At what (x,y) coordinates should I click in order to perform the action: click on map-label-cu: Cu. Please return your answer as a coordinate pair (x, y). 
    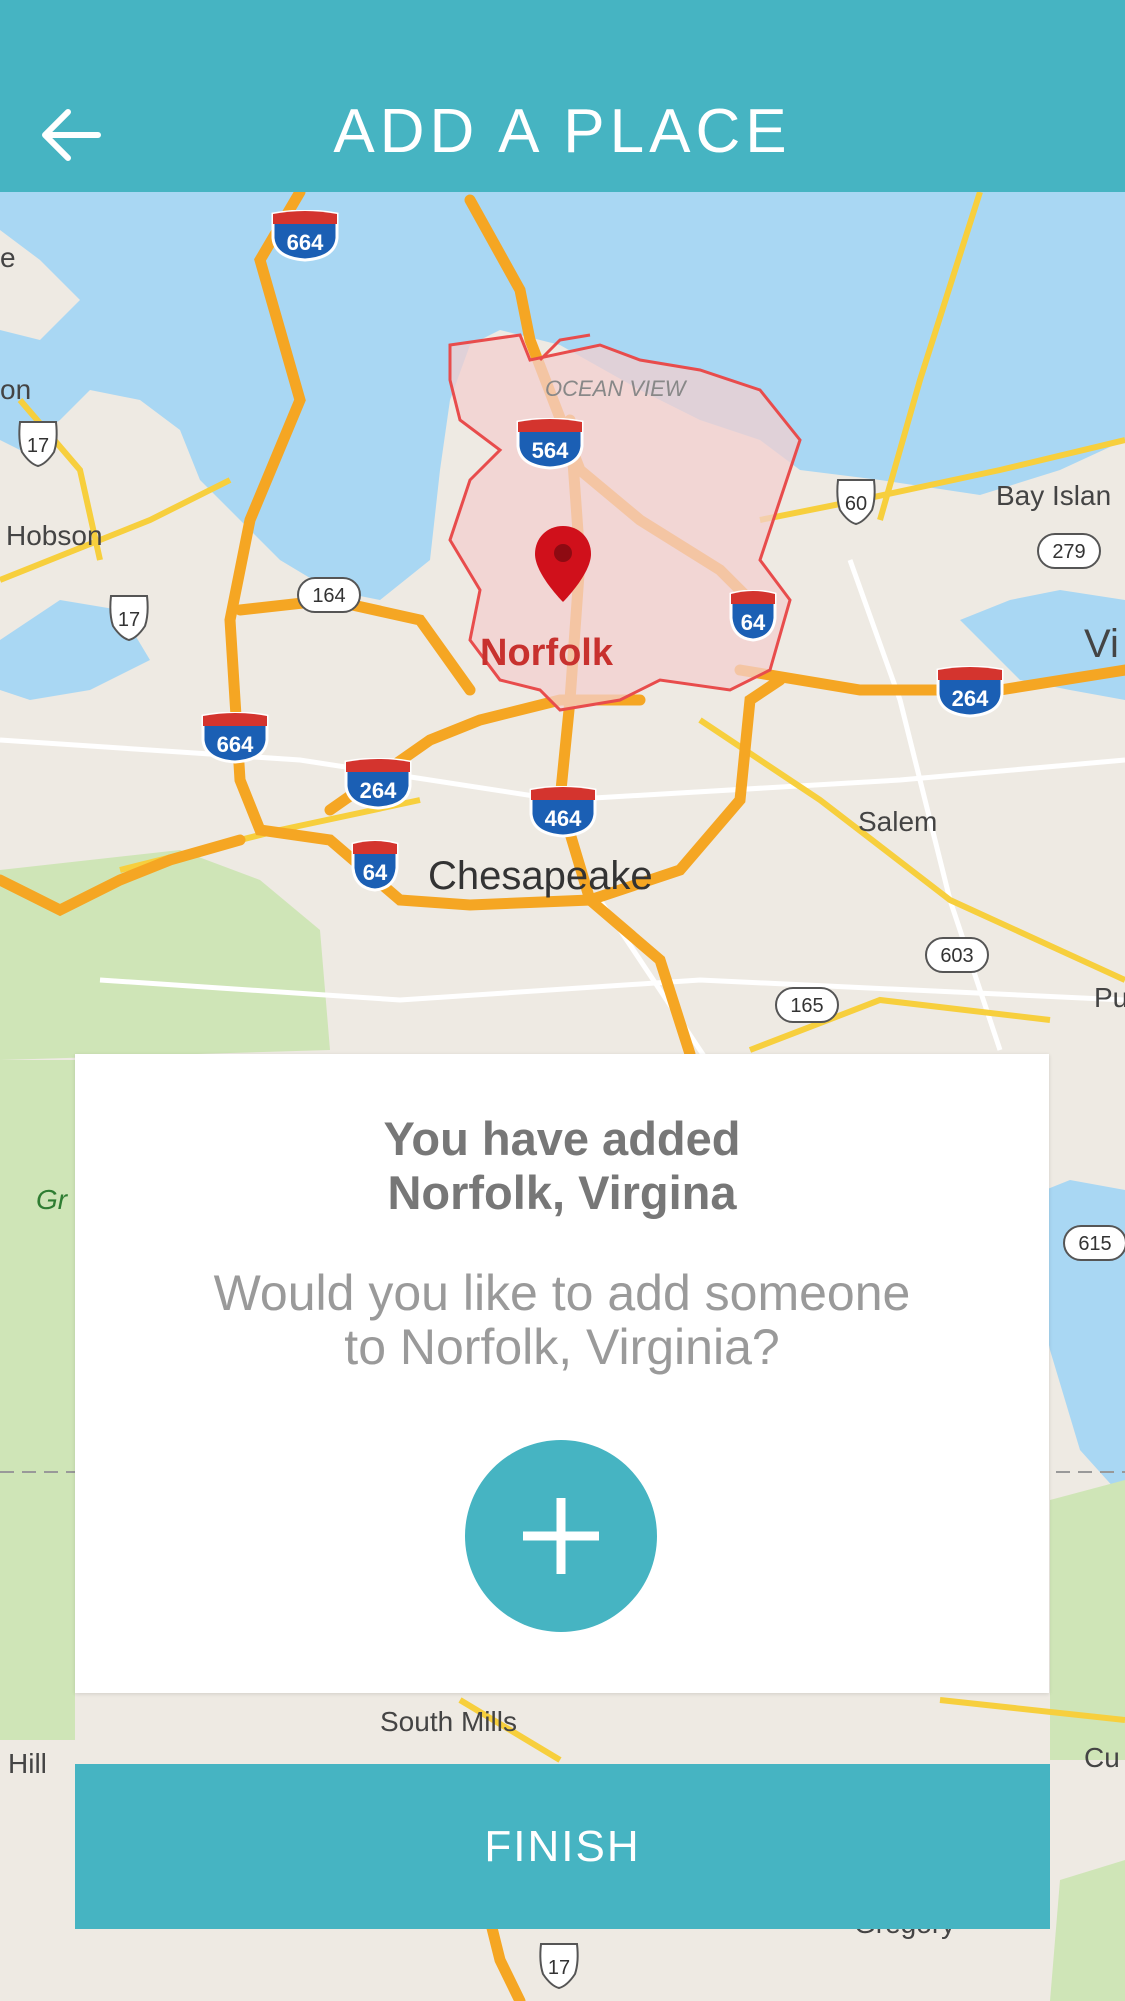
    Looking at the image, I should click on (1102, 1757).